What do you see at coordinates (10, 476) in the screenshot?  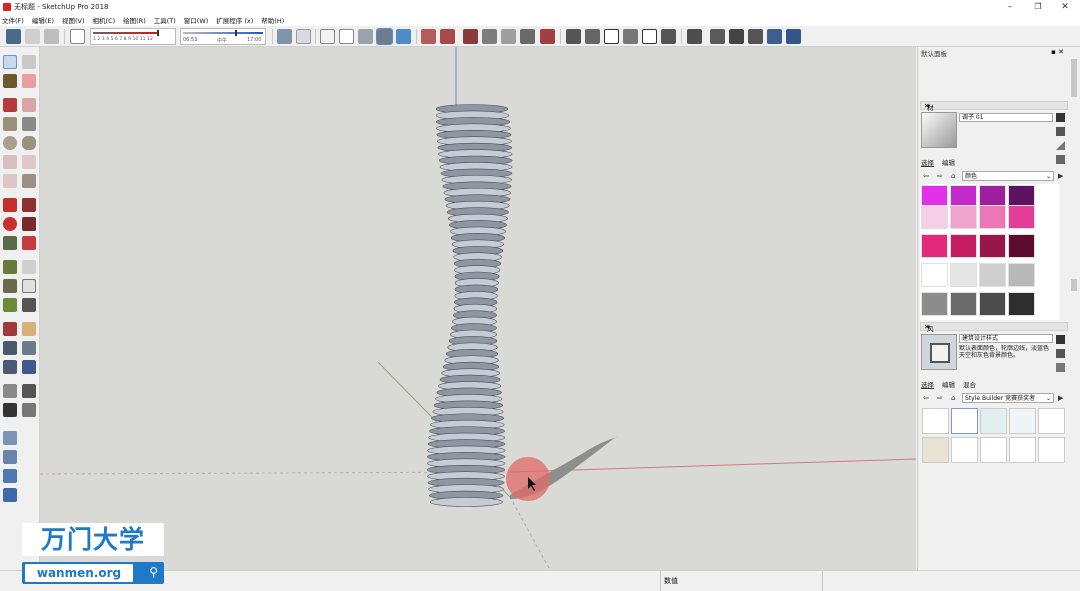 I see `display-section-fill-icon` at bounding box center [10, 476].